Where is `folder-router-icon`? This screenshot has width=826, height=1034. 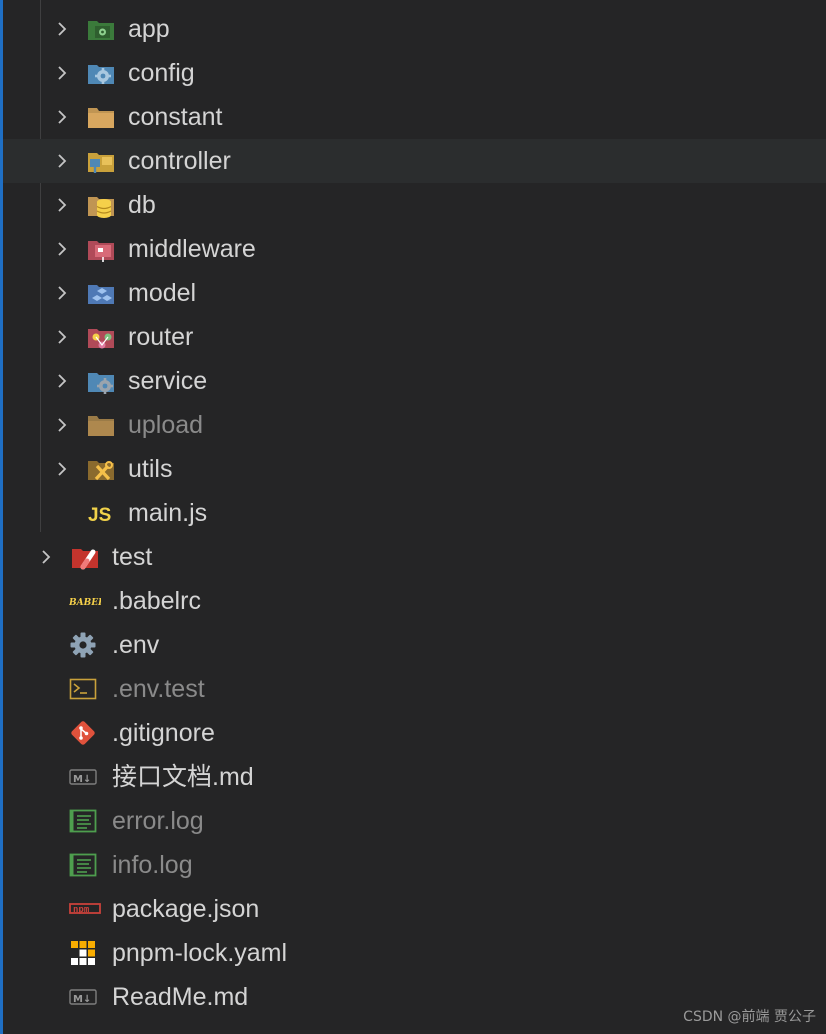
folder-router-icon is located at coordinates (101, 339).